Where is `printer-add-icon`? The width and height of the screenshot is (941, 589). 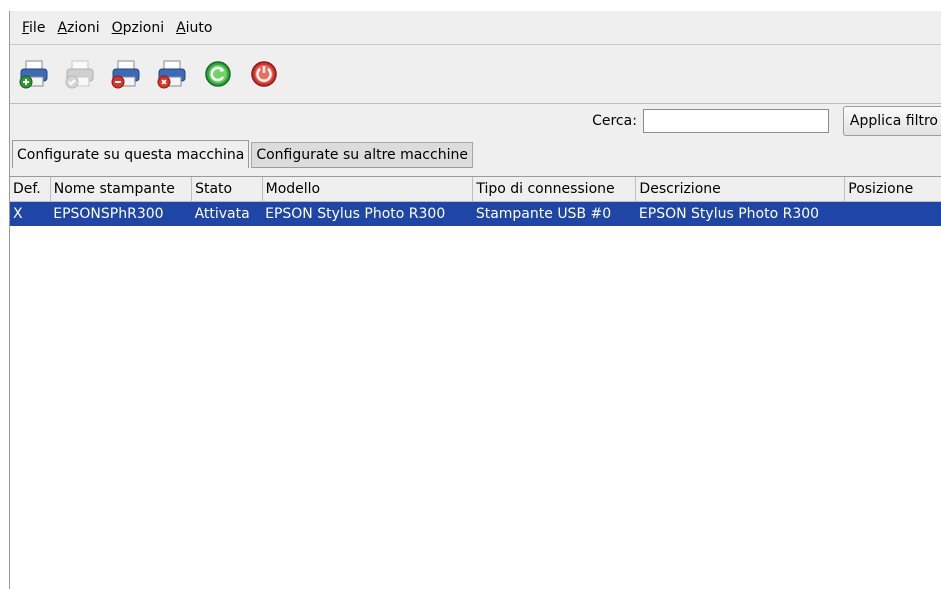 printer-add-icon is located at coordinates (33, 74).